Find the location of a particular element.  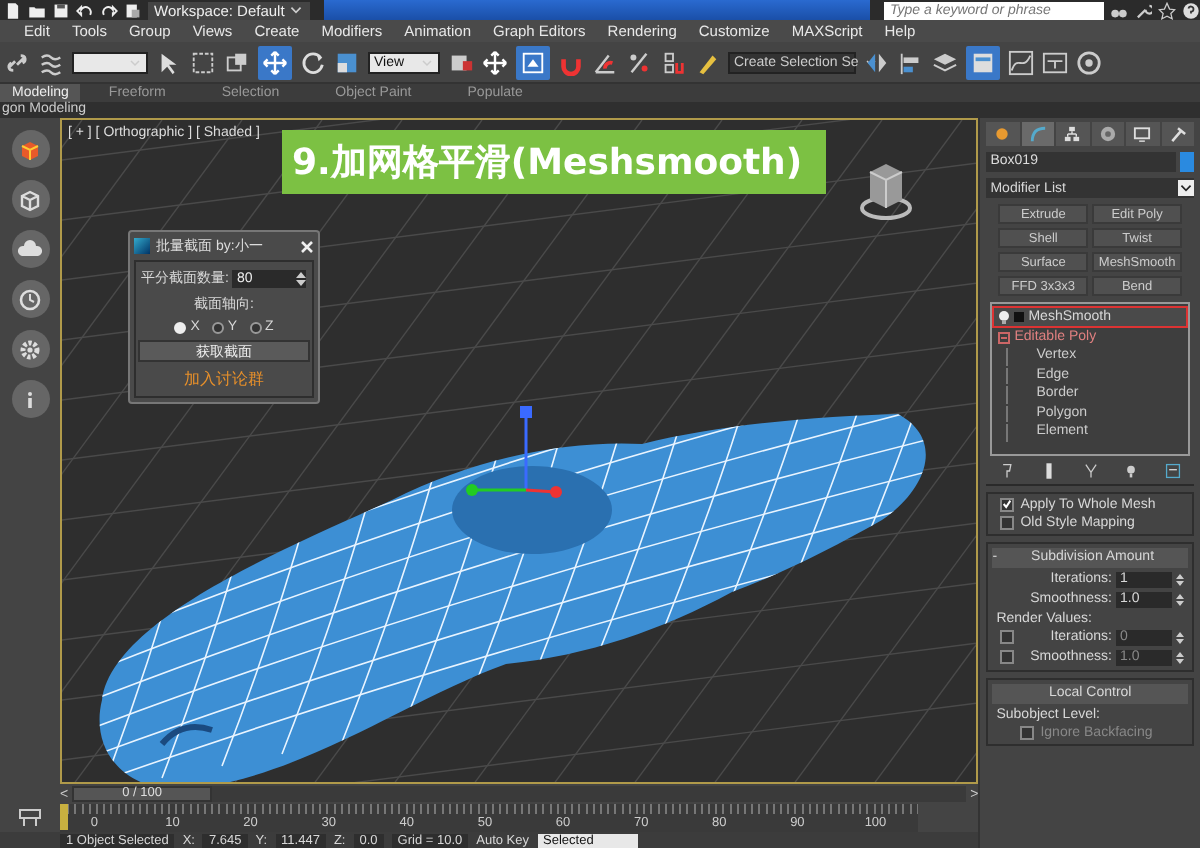

display-icon is located at coordinates (1142, 134).